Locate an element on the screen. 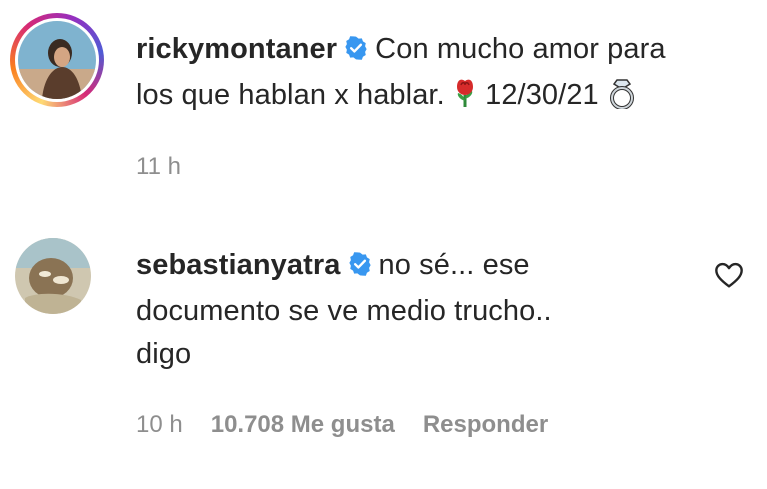 This screenshot has width=767, height=489. username: sebastianyatra is located at coordinates (238, 265).